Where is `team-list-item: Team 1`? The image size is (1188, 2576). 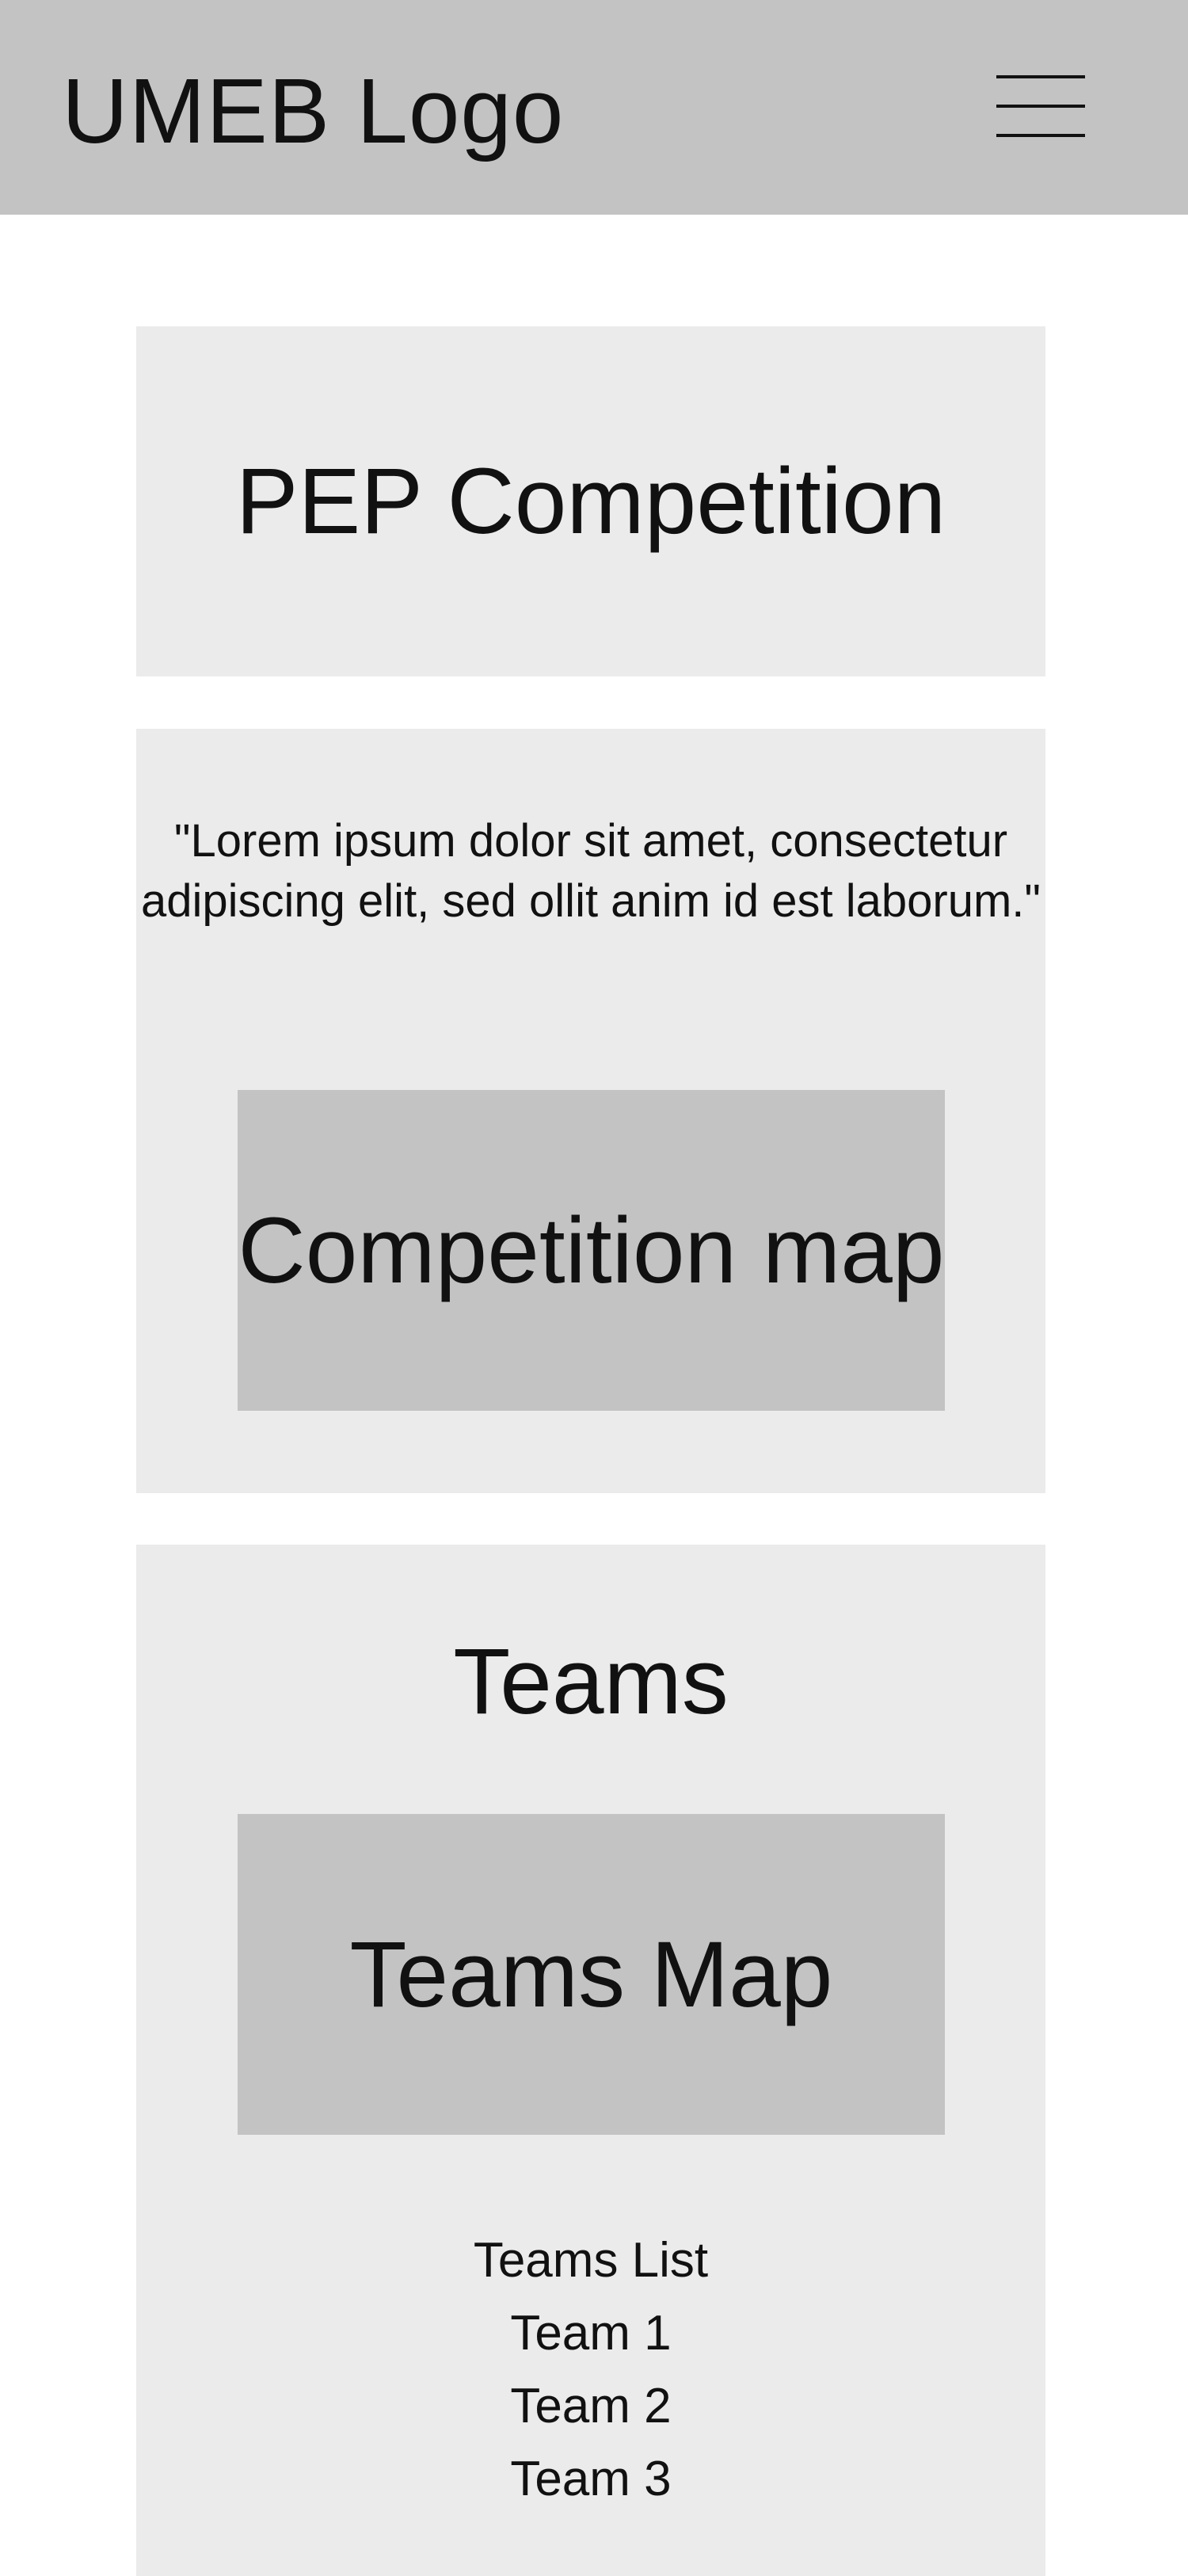 team-list-item: Team 1 is located at coordinates (590, 2333).